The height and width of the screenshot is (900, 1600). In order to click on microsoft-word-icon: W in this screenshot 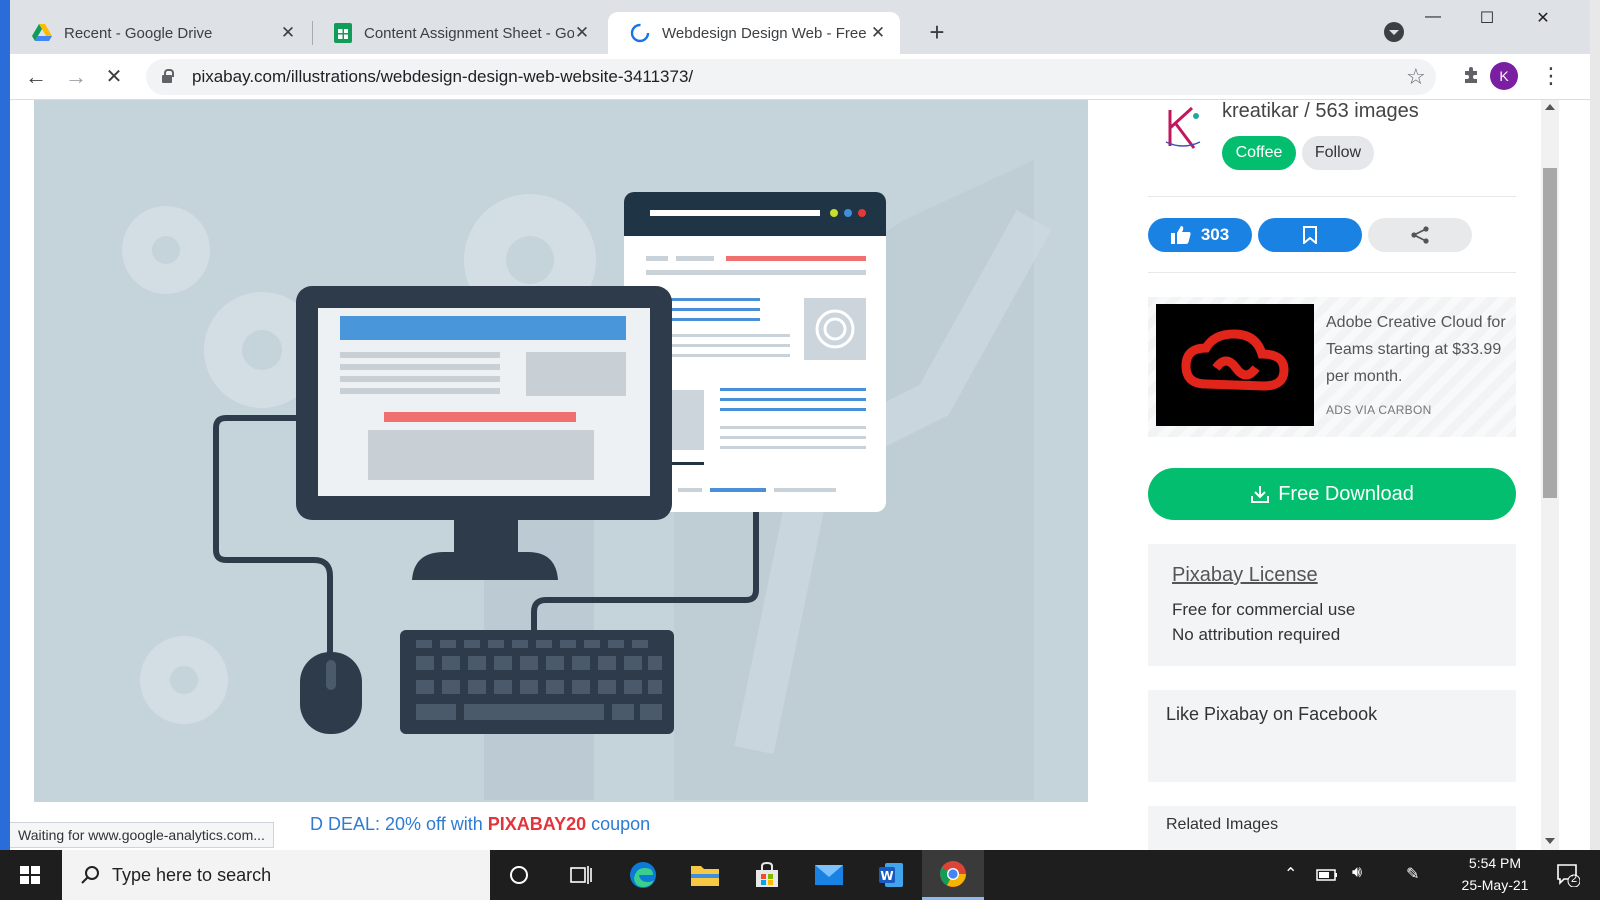, I will do `click(891, 875)`.